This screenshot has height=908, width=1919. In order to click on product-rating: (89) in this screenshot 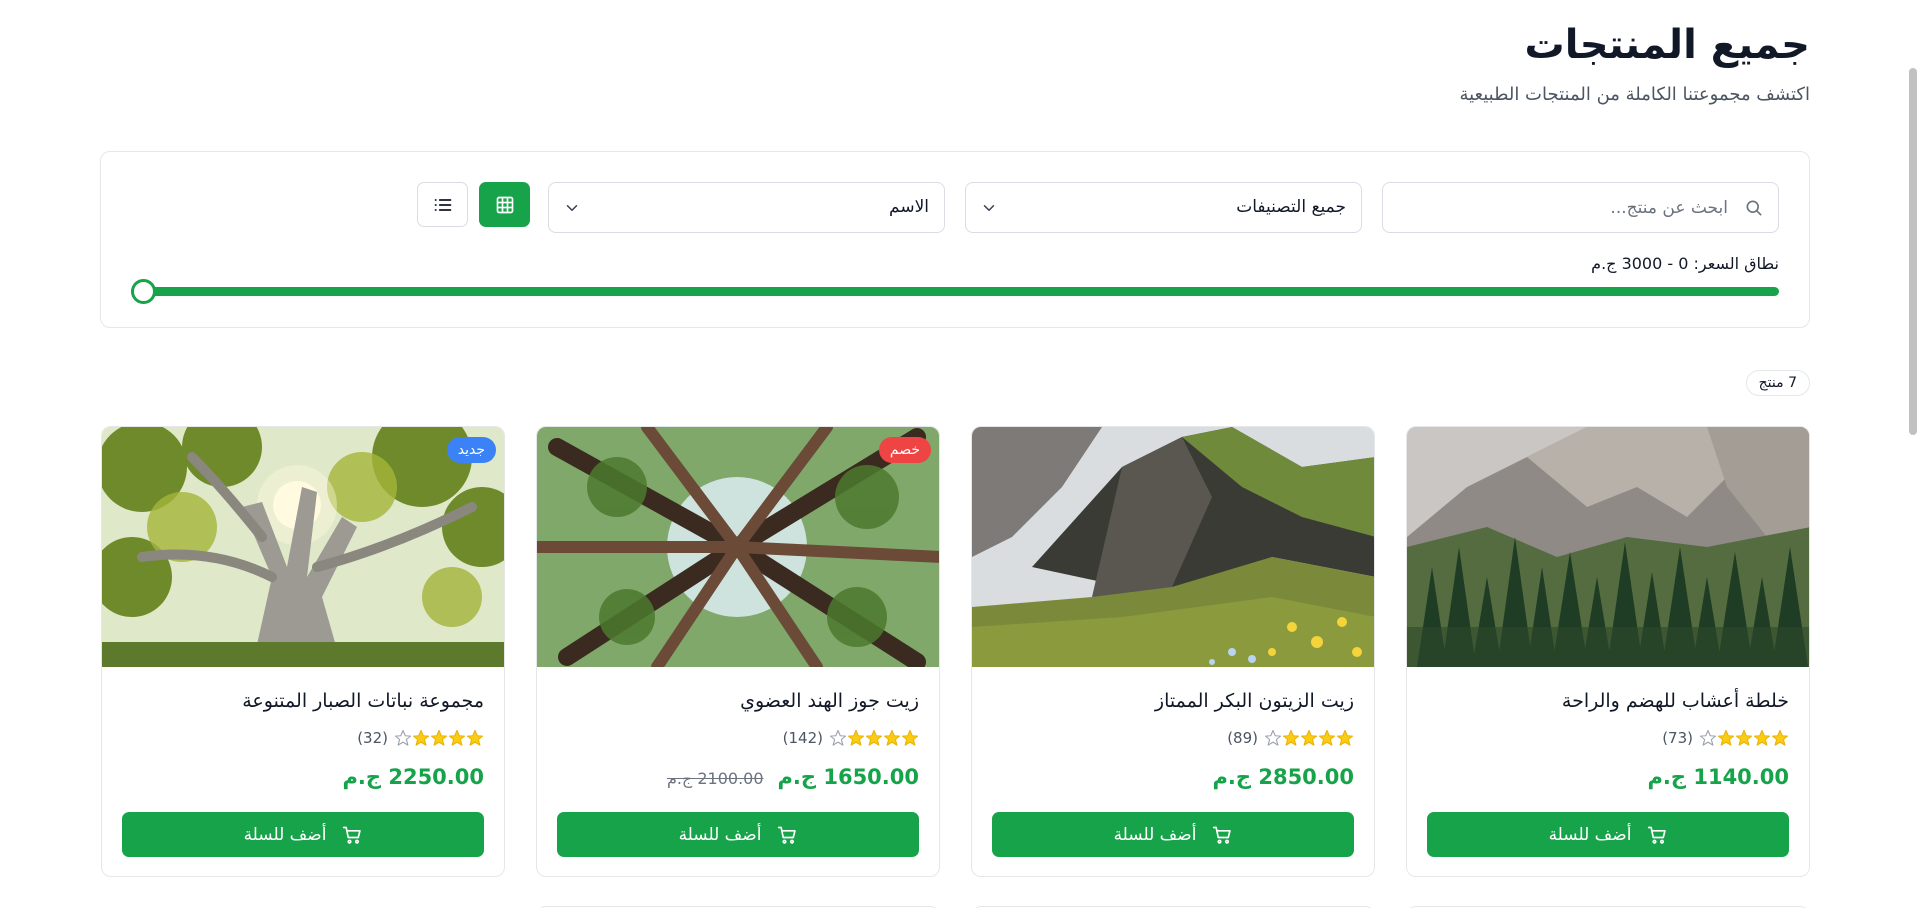, I will do `click(1290, 738)`.